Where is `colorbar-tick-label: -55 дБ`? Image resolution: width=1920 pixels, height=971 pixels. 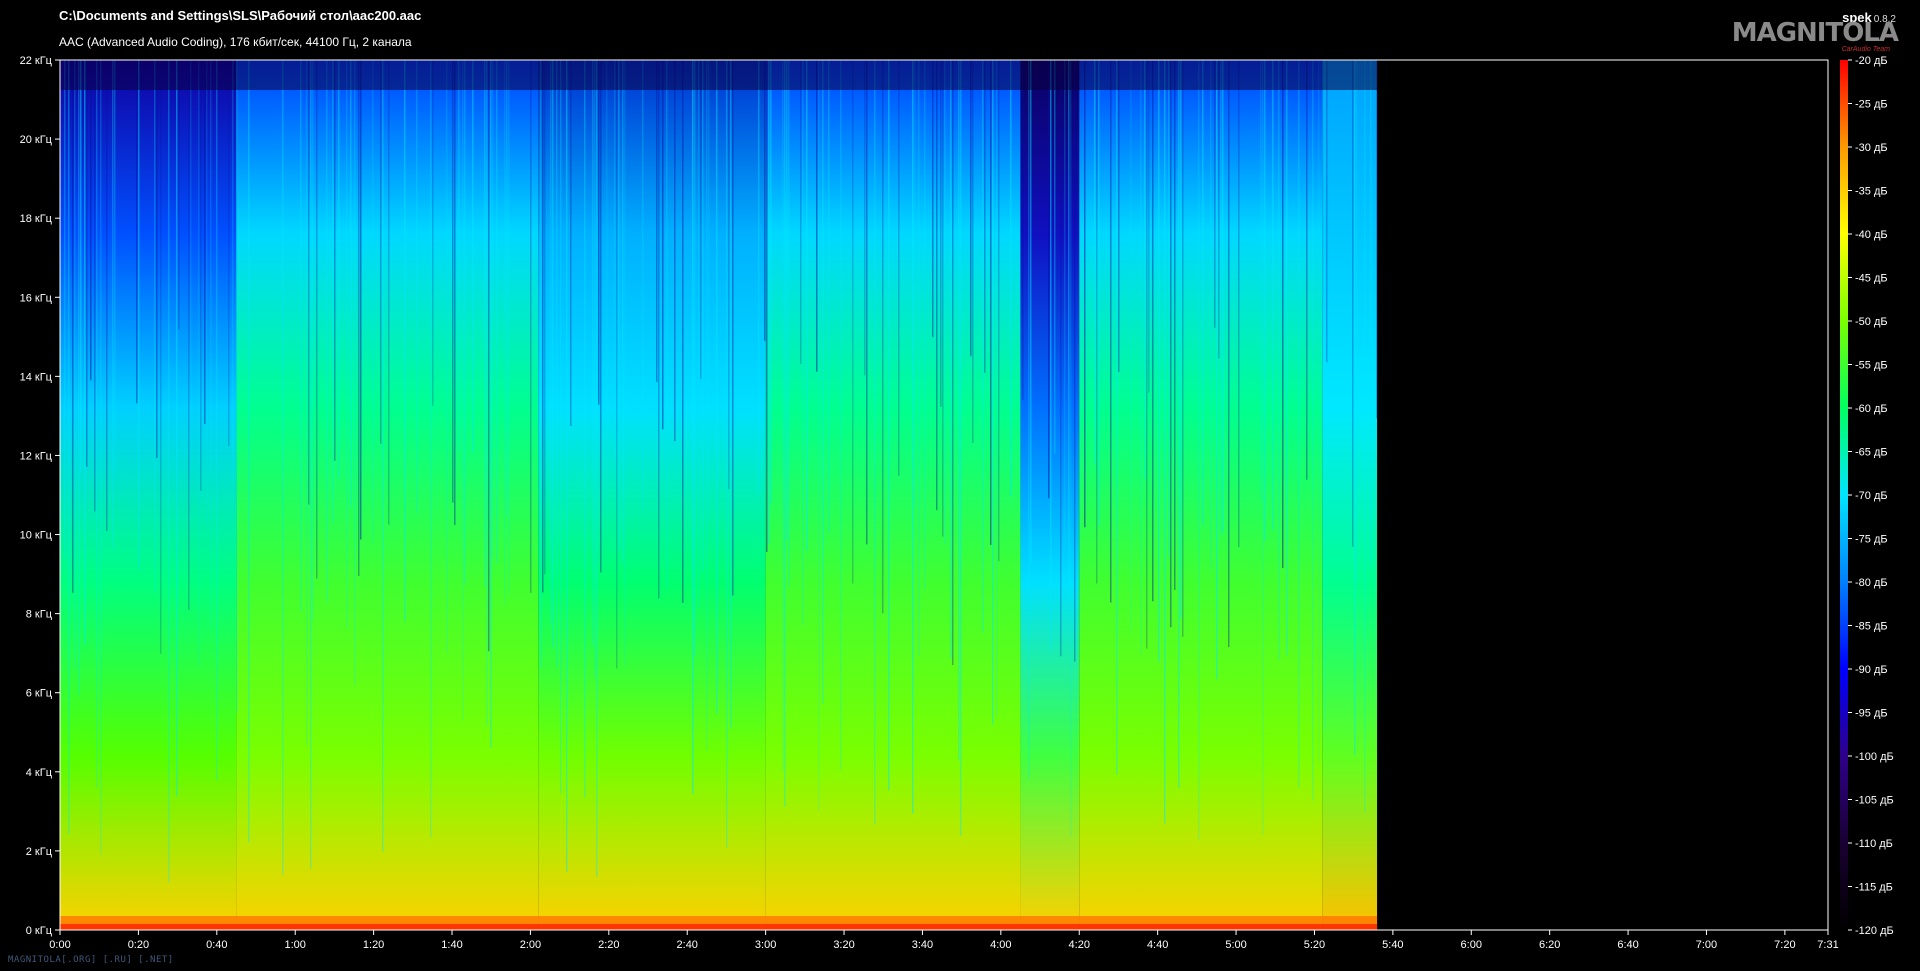
colorbar-tick-label: -55 дБ is located at coordinates (1871, 366).